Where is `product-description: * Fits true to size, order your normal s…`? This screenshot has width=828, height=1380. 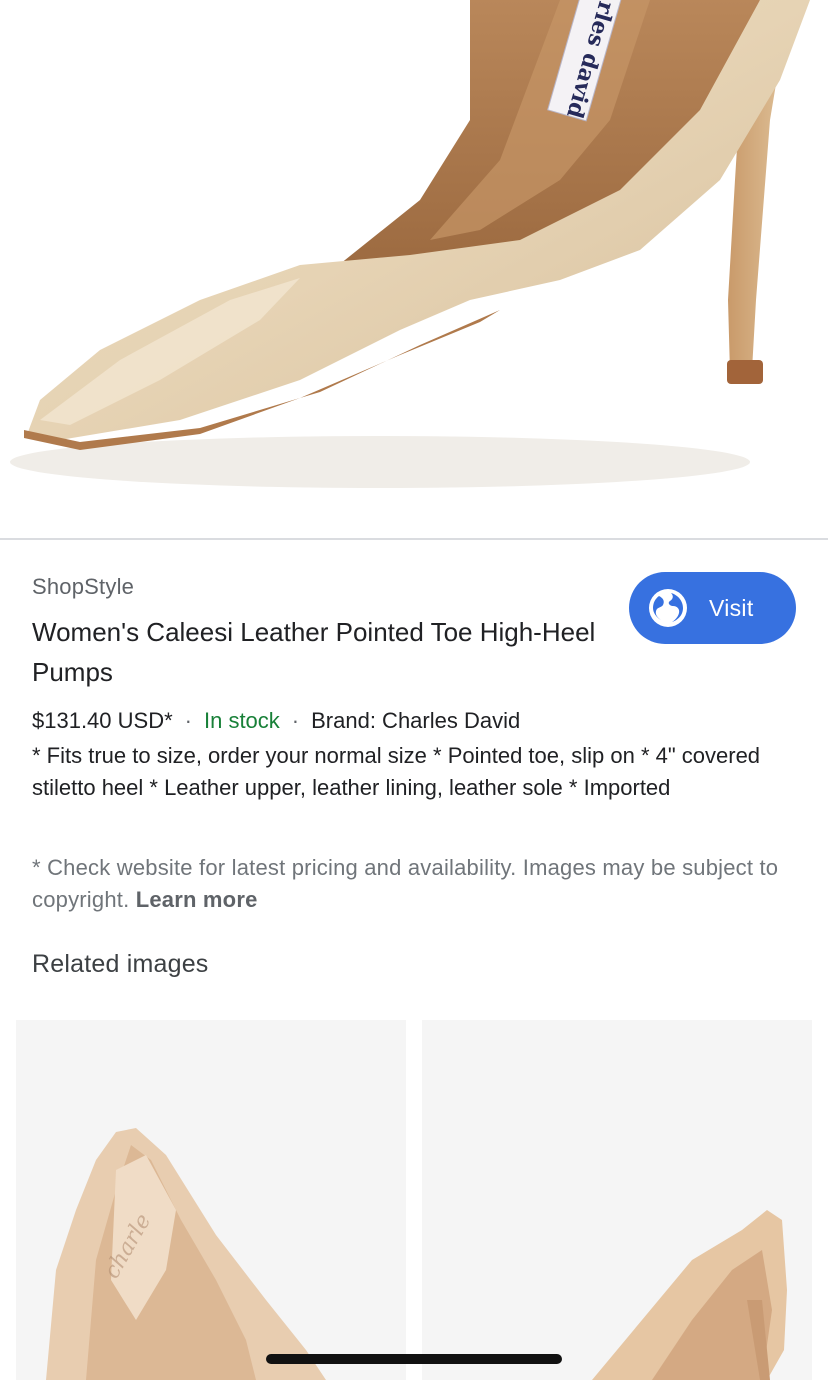 product-description: * Fits true to size, order your normal s… is located at coordinates (396, 771).